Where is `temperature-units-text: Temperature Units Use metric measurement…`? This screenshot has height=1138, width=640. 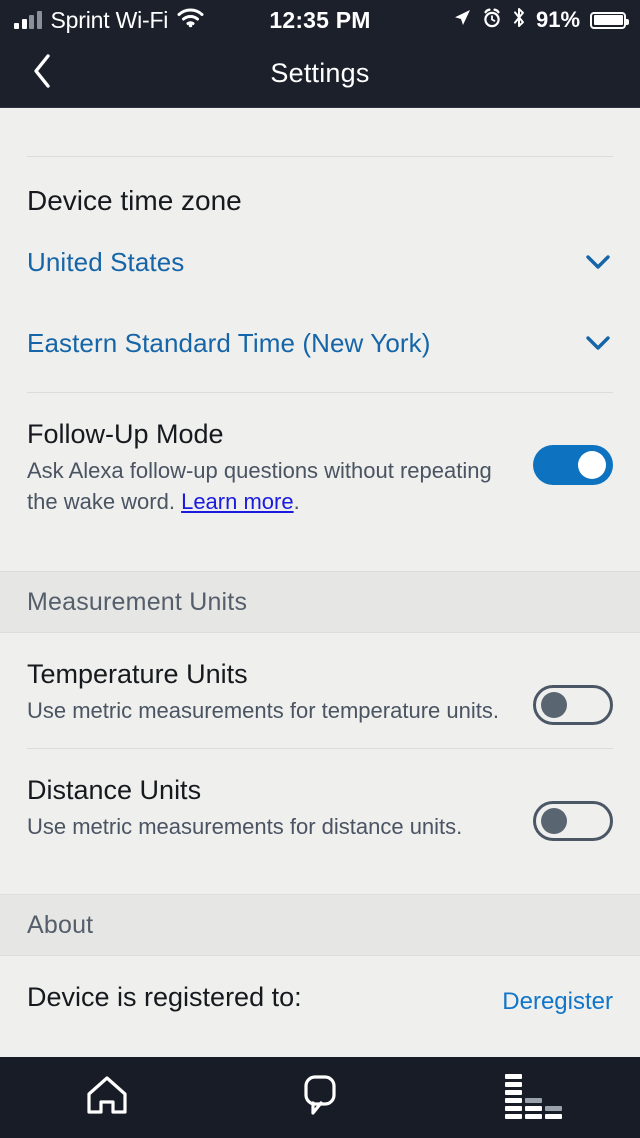 temperature-units-text: Temperature Units Use metric measurement… is located at coordinates (280, 691).